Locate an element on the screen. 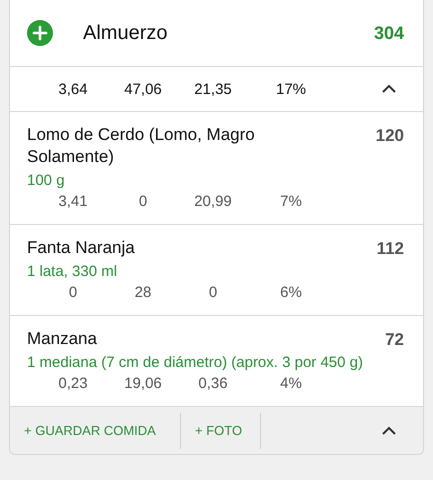  nutrient-value: 0,36 is located at coordinates (213, 383).